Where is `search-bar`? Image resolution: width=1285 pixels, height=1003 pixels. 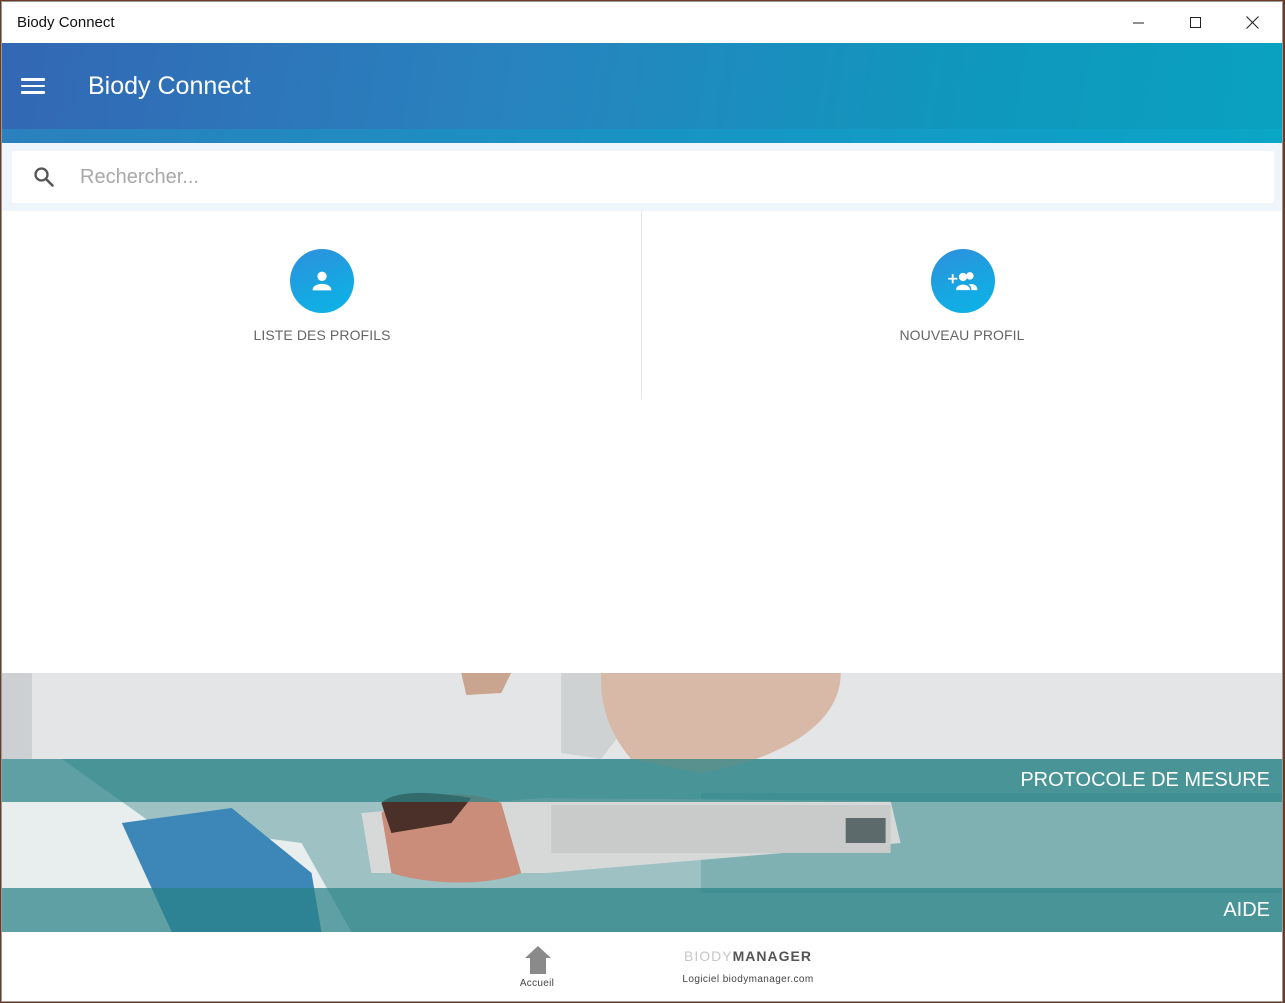 search-bar is located at coordinates (642, 177).